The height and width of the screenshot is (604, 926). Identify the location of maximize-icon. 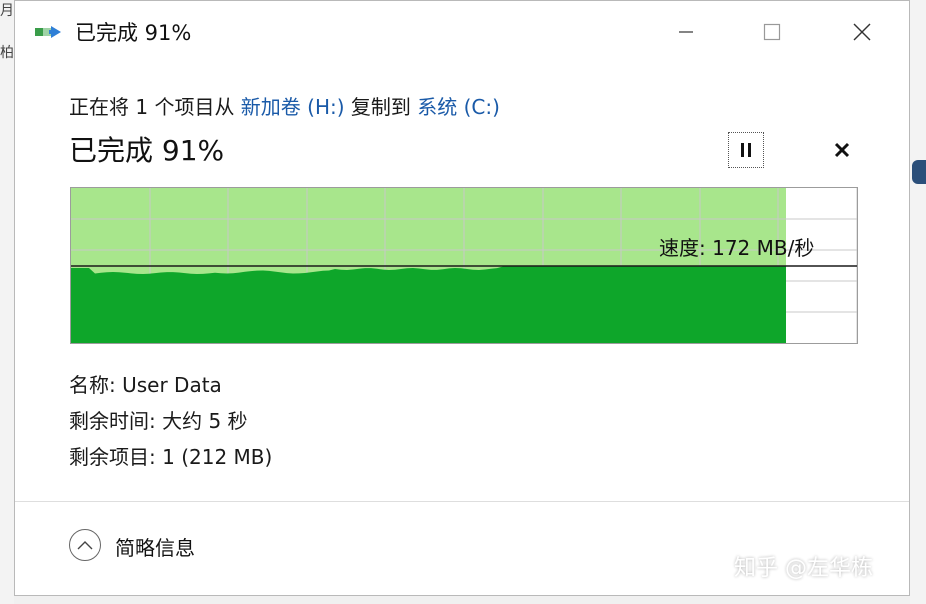
(772, 32).